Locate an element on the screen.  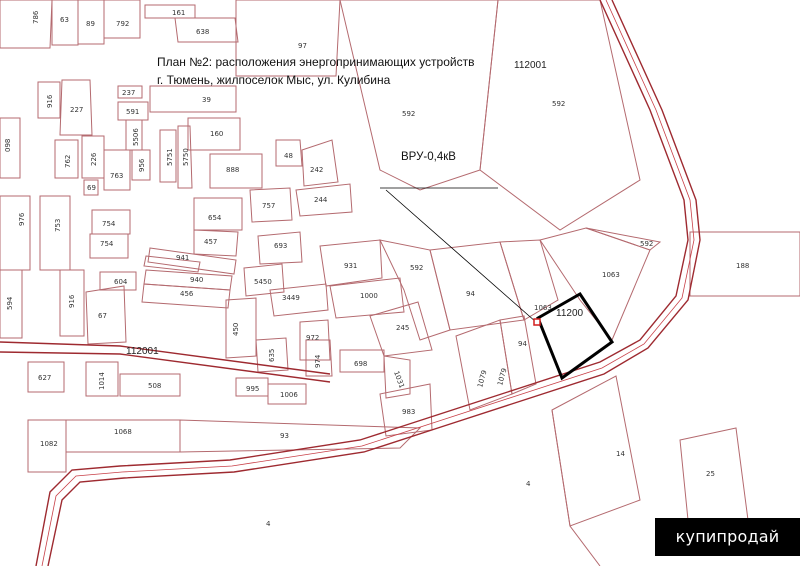
parcel-label: 244 is located at coordinates (321, 200).